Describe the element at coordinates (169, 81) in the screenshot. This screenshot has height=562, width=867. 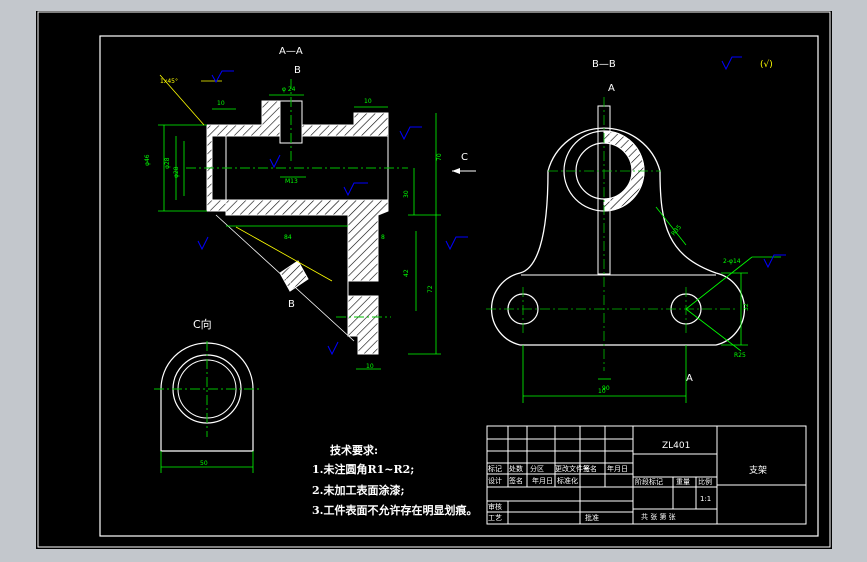
I see `note-chamfer: 1x45°` at that location.